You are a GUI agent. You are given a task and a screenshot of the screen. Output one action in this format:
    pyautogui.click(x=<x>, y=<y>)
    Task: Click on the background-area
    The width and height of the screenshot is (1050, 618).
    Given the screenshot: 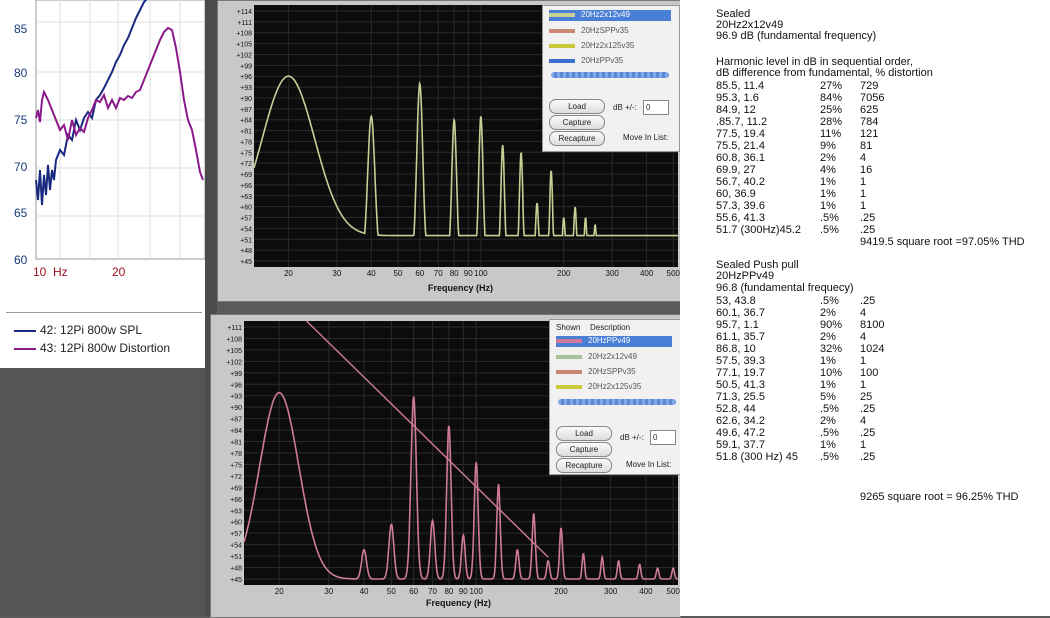 What is the action you would take?
    pyautogui.click(x=102, y=492)
    